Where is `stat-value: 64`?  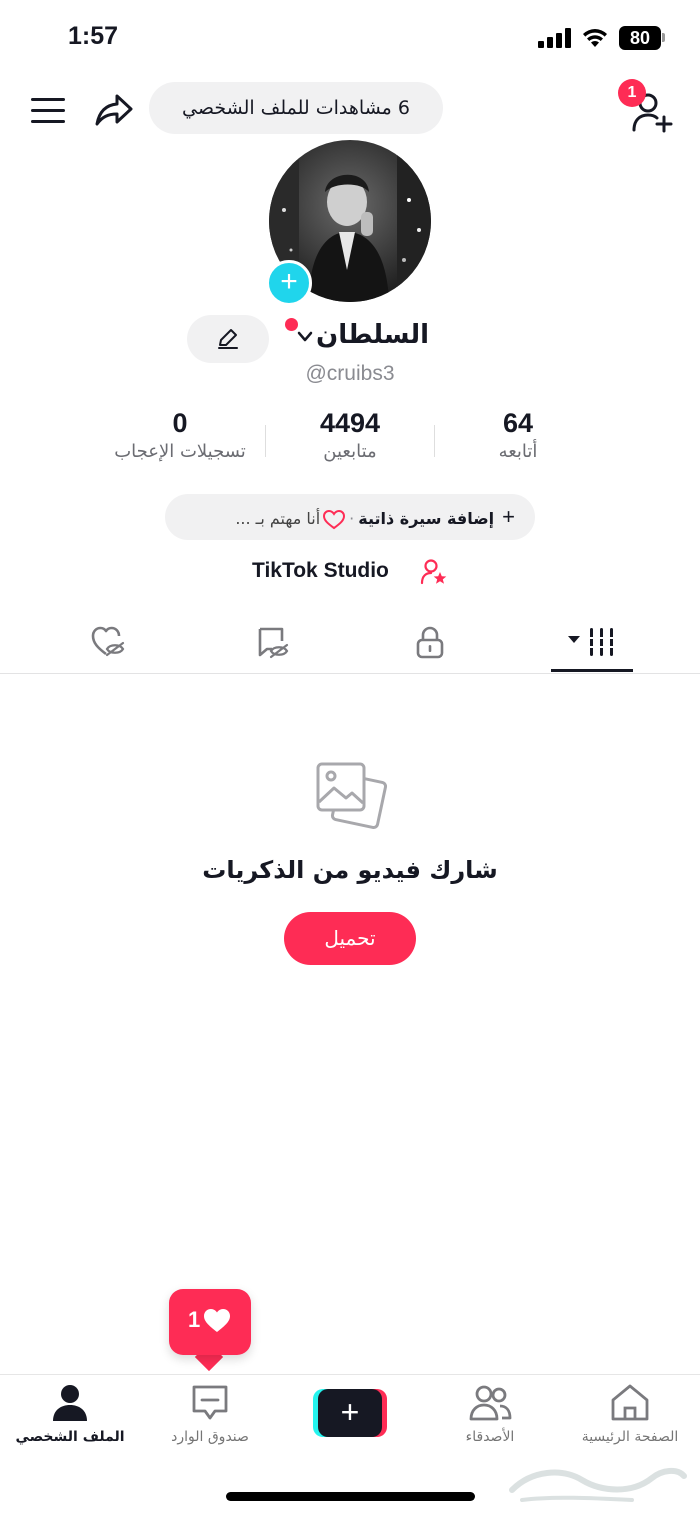 stat-value: 64 is located at coordinates (518, 423).